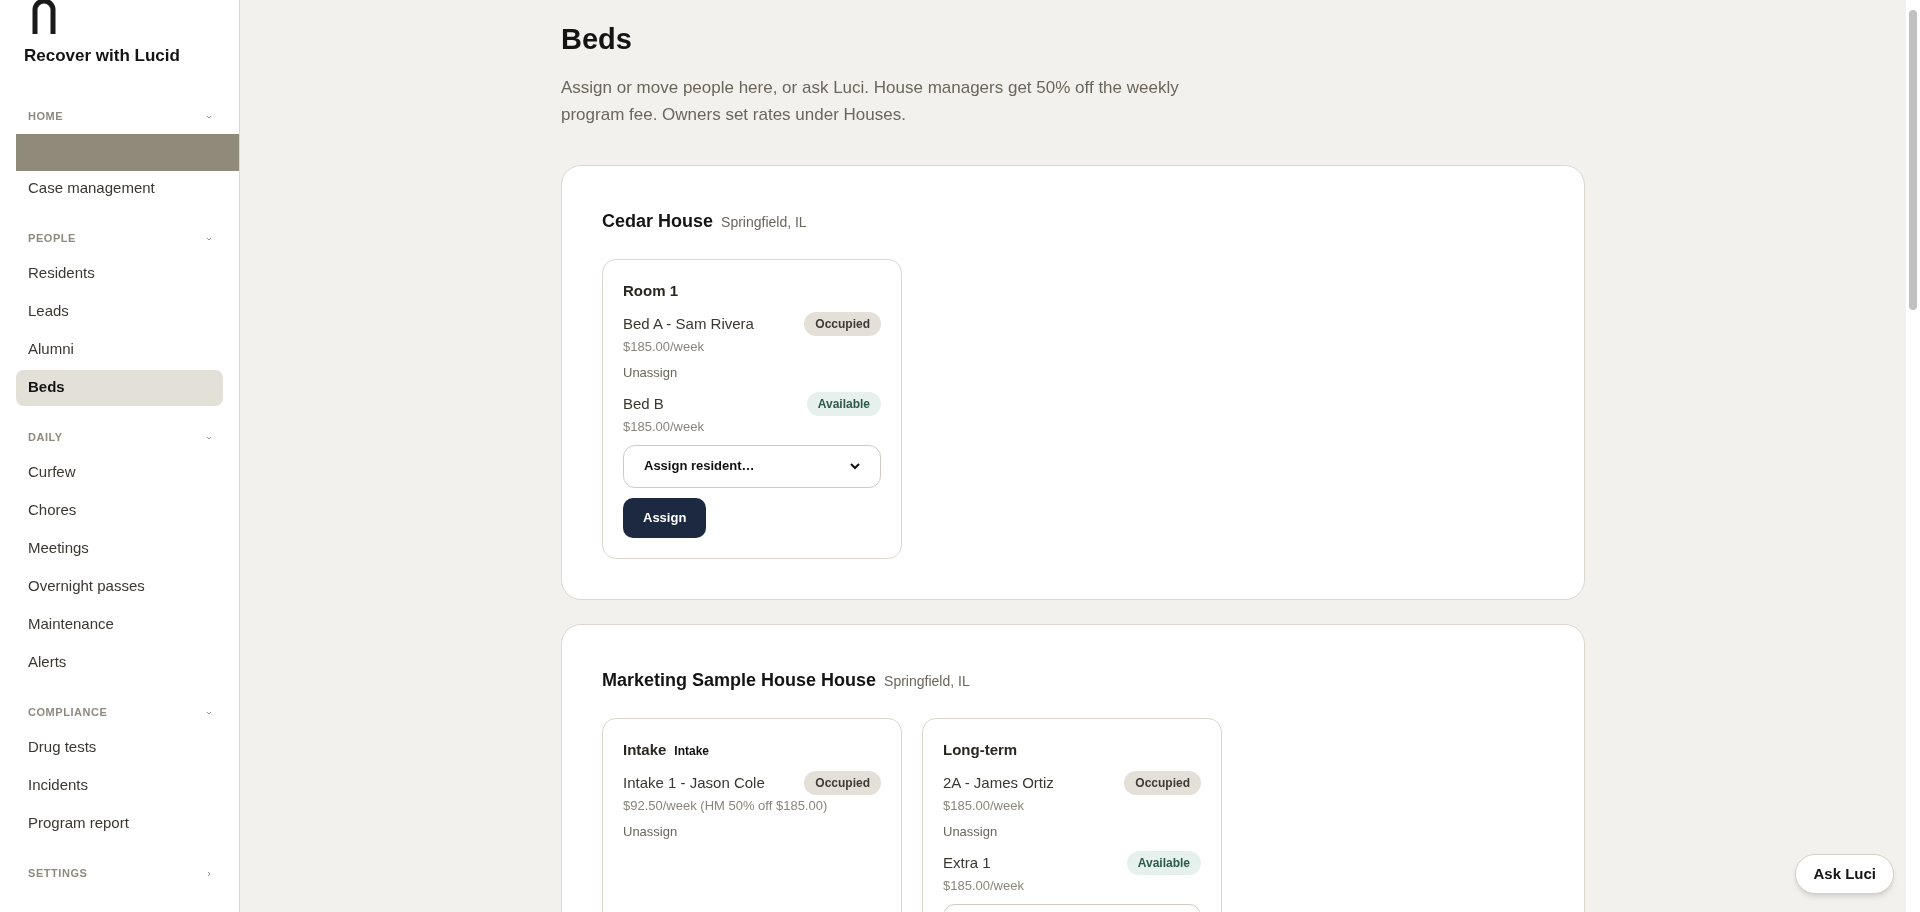 The image size is (1920, 912). Describe the element at coordinates (665, 517) in the screenshot. I see `assign-button: Assign` at that location.